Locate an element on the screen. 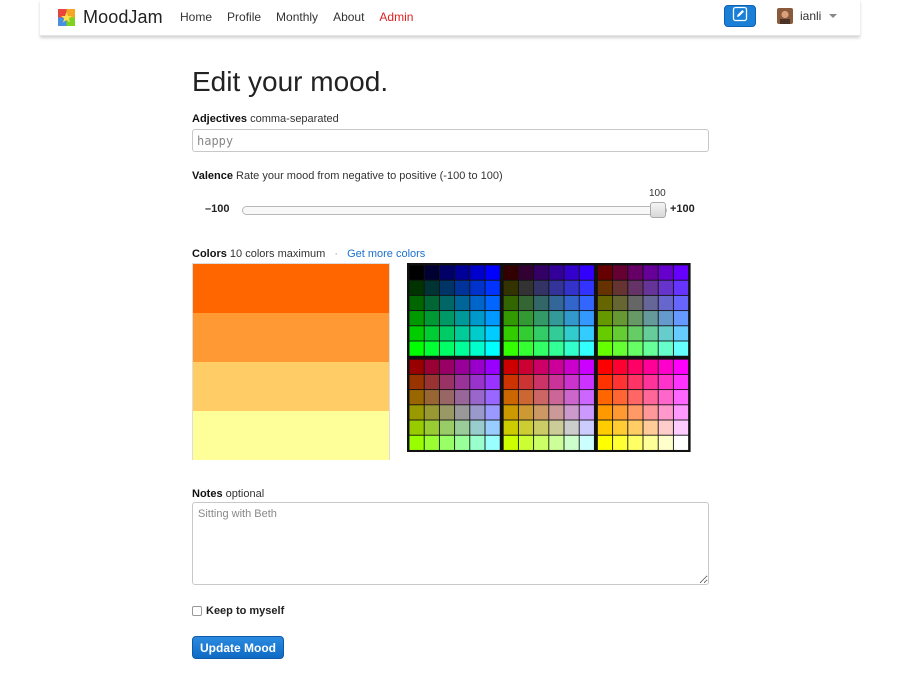 This screenshot has height=675, width=900. compose-button is located at coordinates (740, 16).